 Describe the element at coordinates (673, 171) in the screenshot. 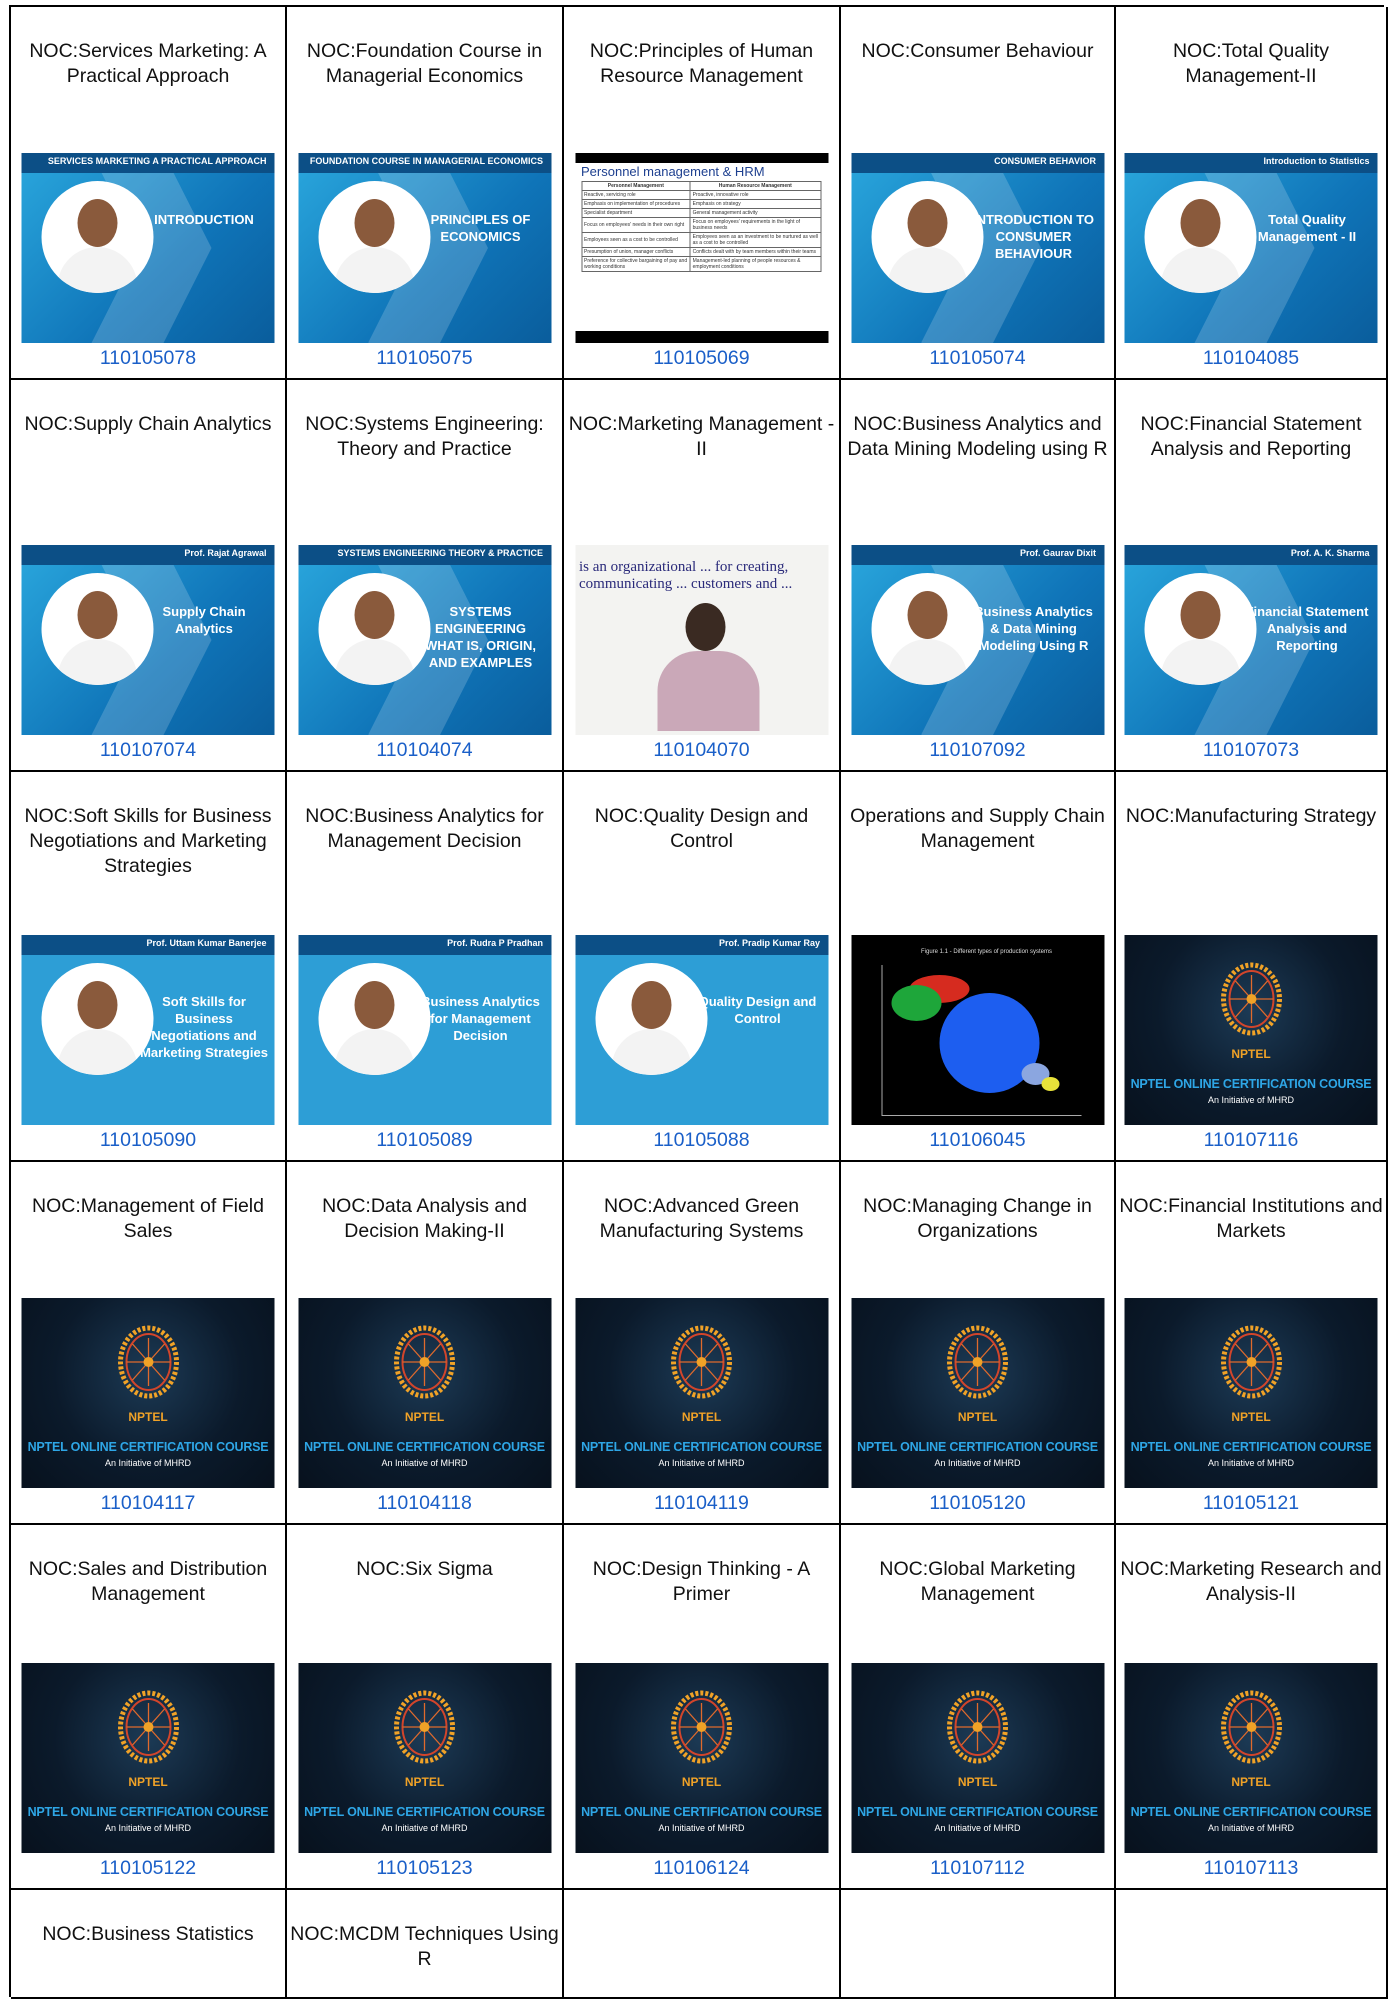

I see `slide-title: Personnel management & HRM` at that location.